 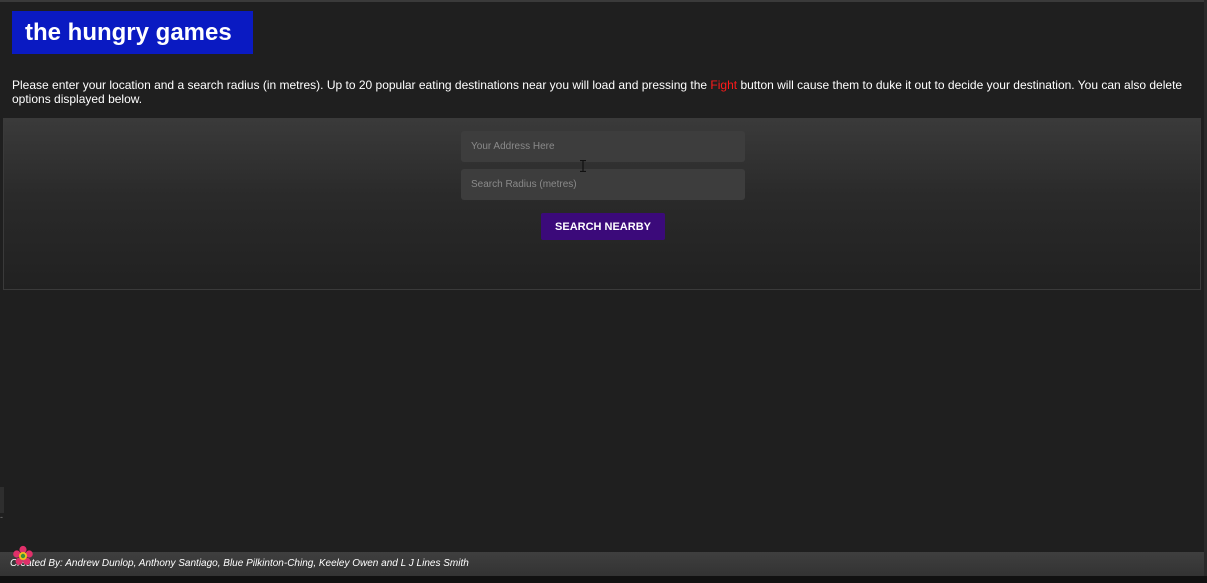 I want to click on side-tab, so click(x=2, y=500).